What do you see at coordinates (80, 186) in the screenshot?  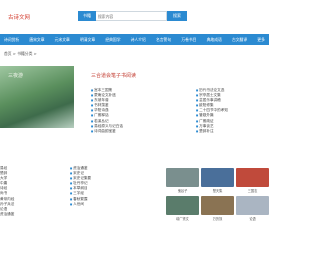 I see `book-list-d: 资治通鉴 宋史记 宋史记集要 牡丹亭记 本草纲目 三字经 春秋繁露 人世间` at bounding box center [80, 186].